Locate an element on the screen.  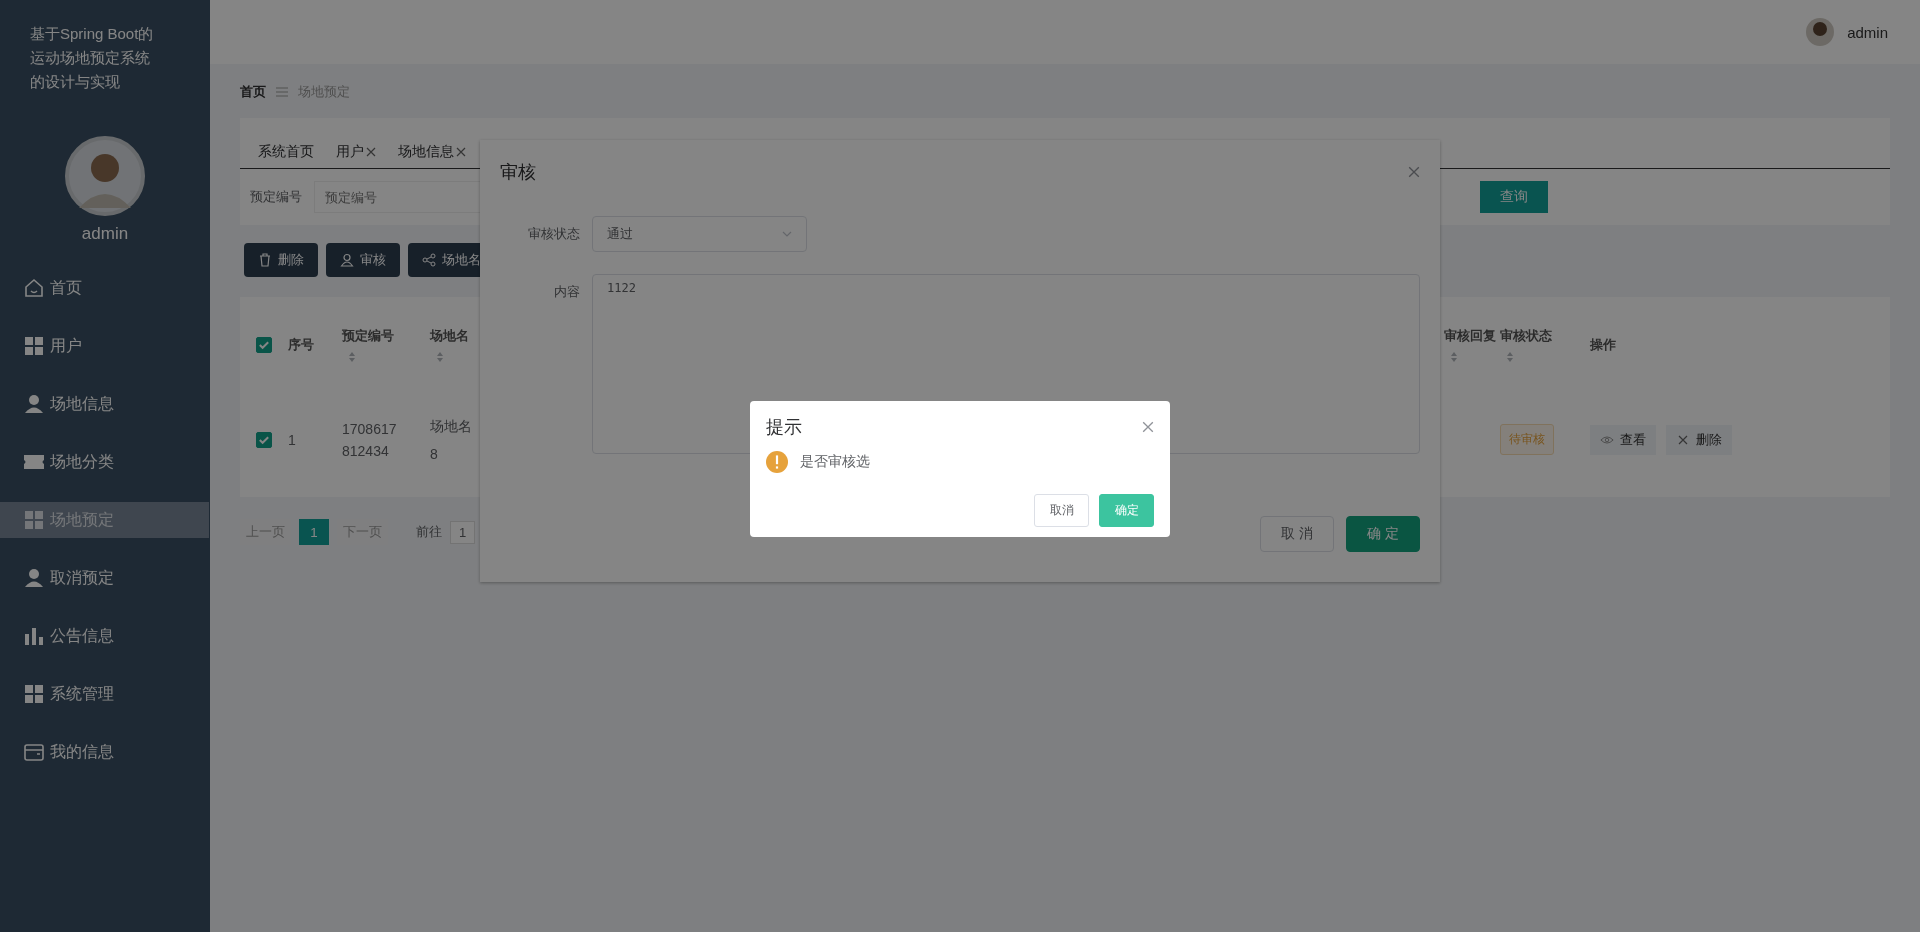
page-input: 1 is located at coordinates (463, 532).